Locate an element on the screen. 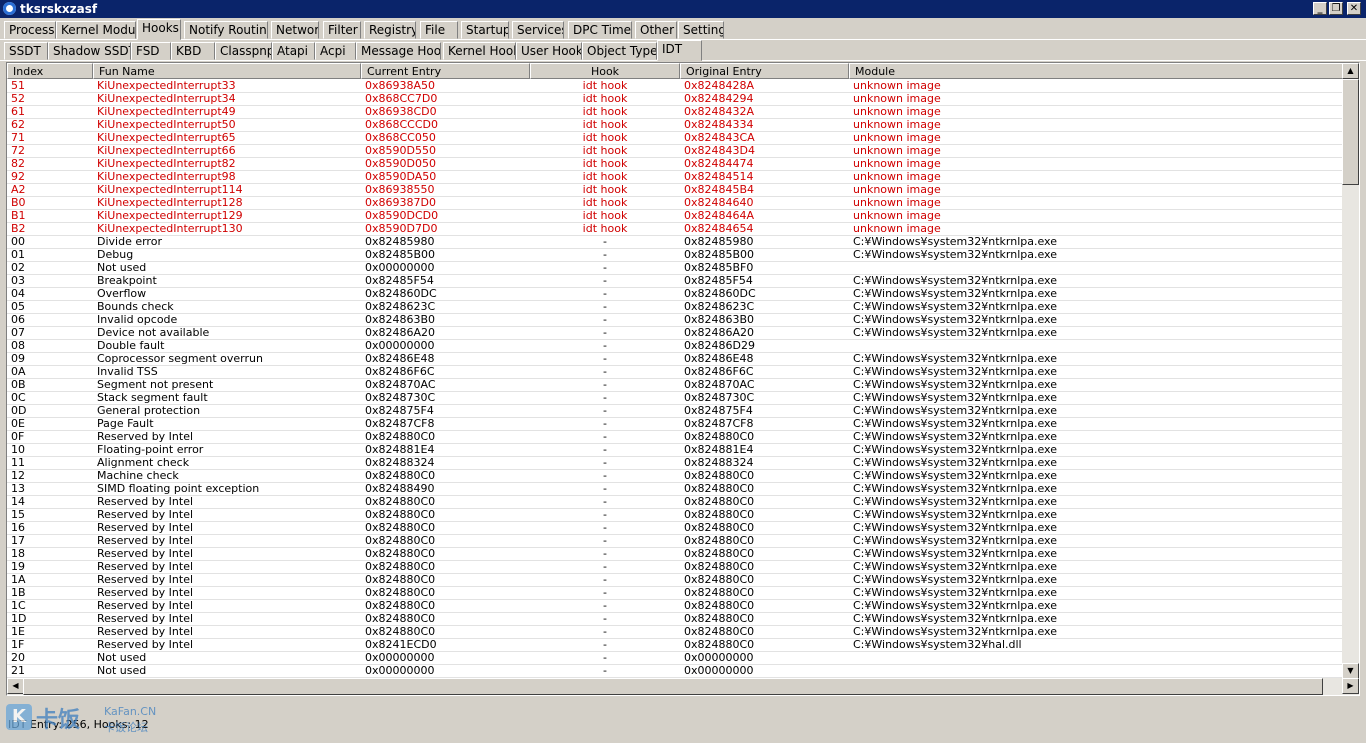 The image size is (1366, 743). close-button: ✕ is located at coordinates (1354, 8).